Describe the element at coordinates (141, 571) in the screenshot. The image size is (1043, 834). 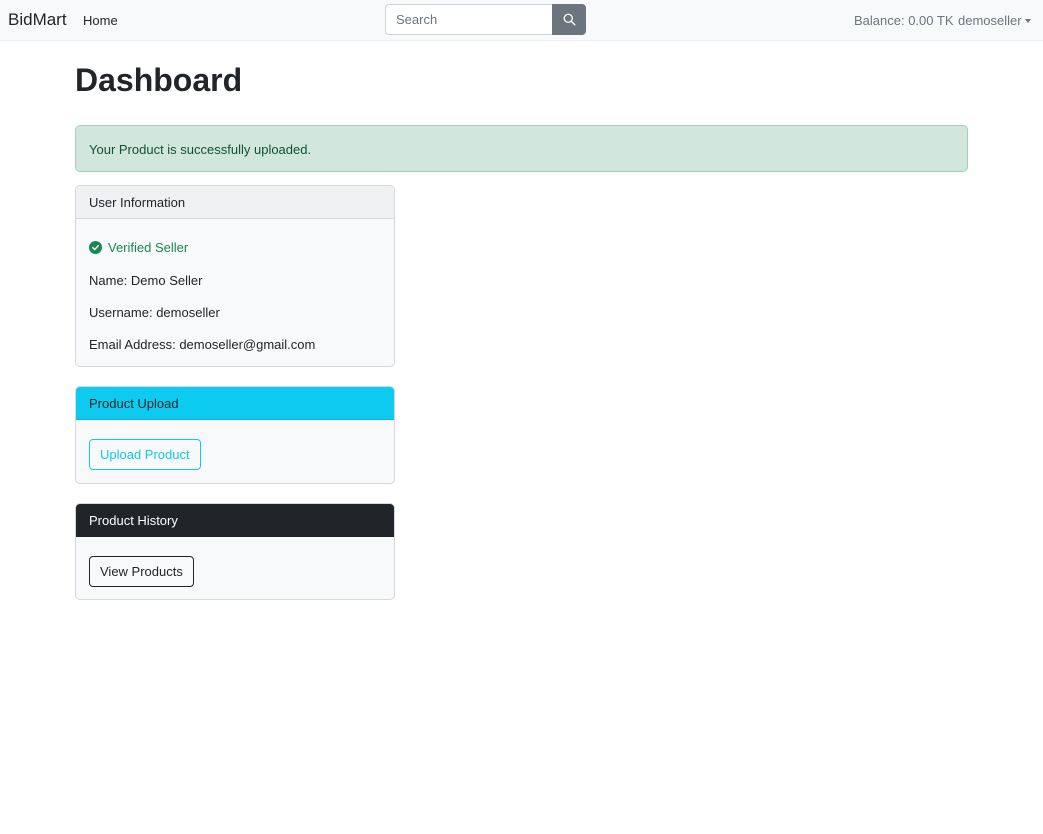
I see `view-products-button: View Products` at that location.